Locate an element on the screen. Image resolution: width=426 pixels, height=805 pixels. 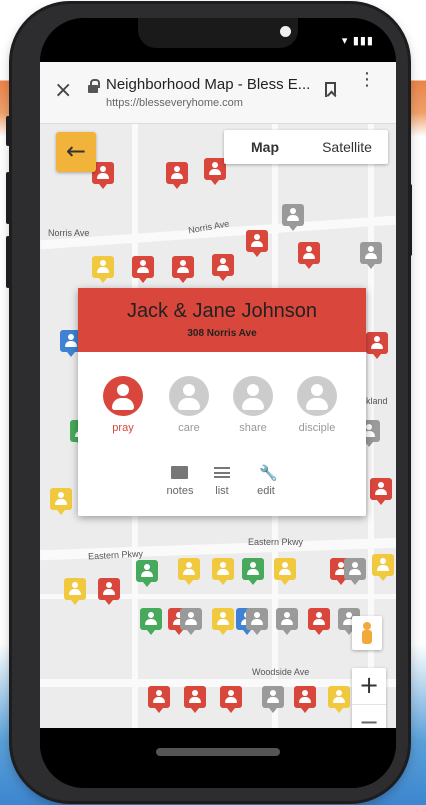
bottom-bezel is located at coordinates (218, 758).